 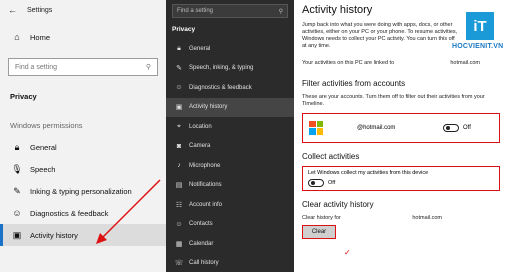 I want to click on nav-item-label: Contacts, so click(x=201, y=224).